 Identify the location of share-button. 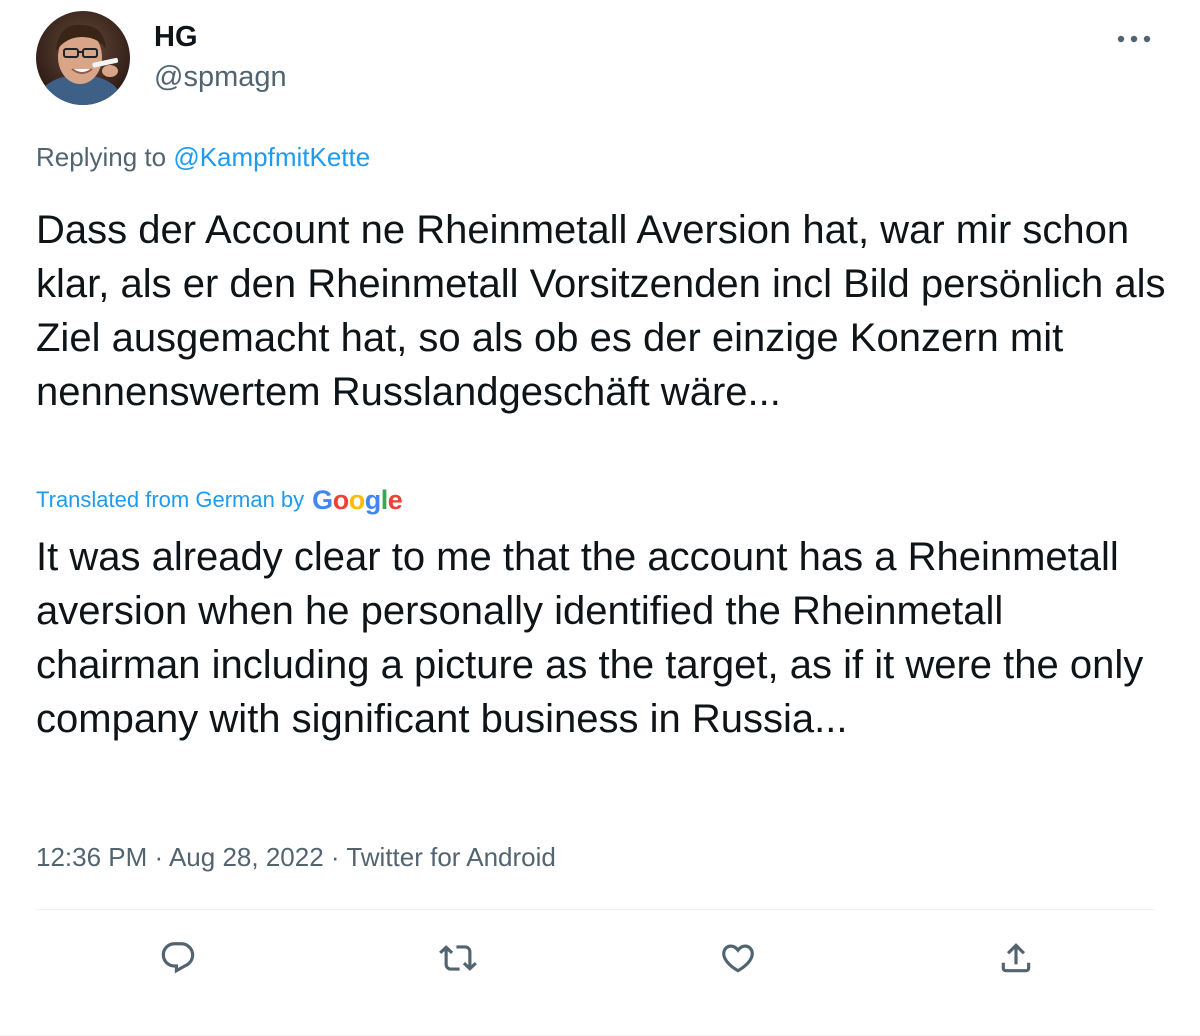
(1016, 958).